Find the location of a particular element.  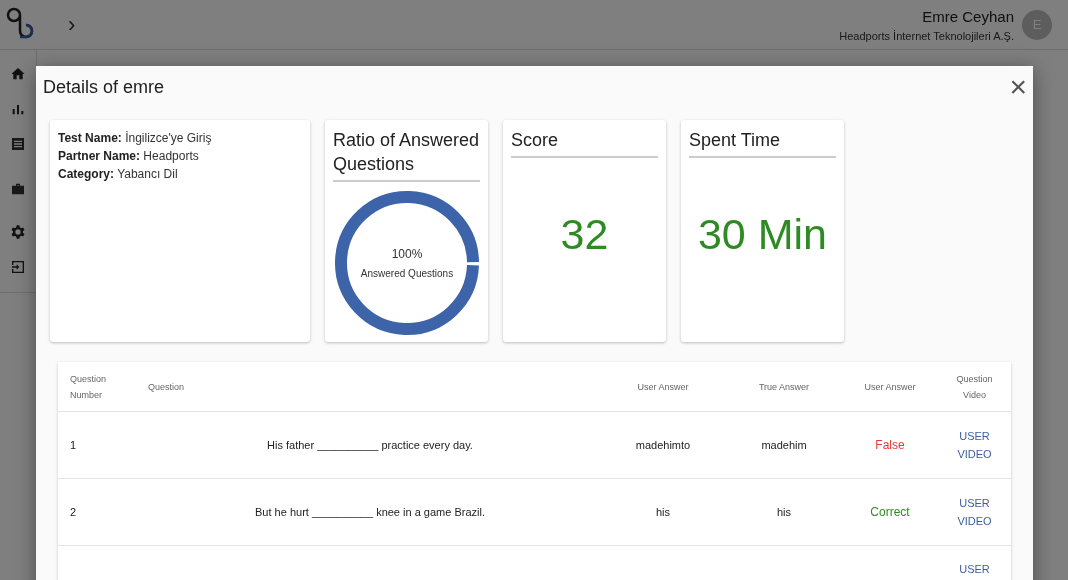

info-line: Partner Name: Headports is located at coordinates (129, 156).